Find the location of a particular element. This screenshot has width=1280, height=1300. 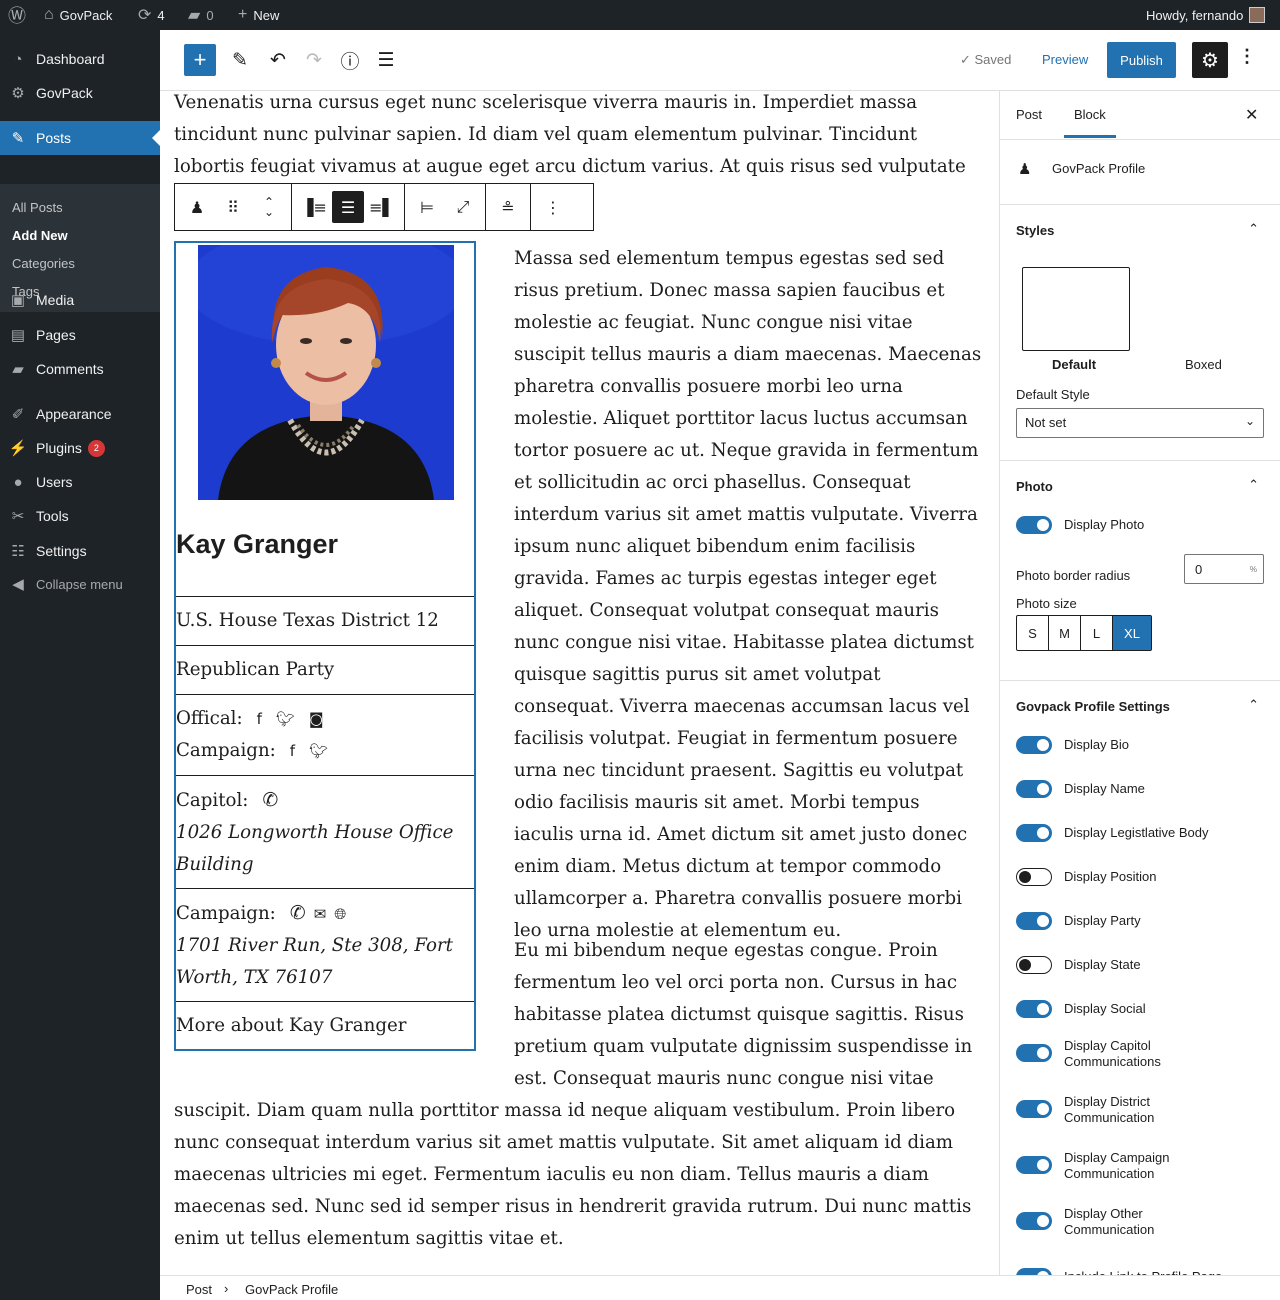

menu-item-users: ● Users is located at coordinates (80, 482).